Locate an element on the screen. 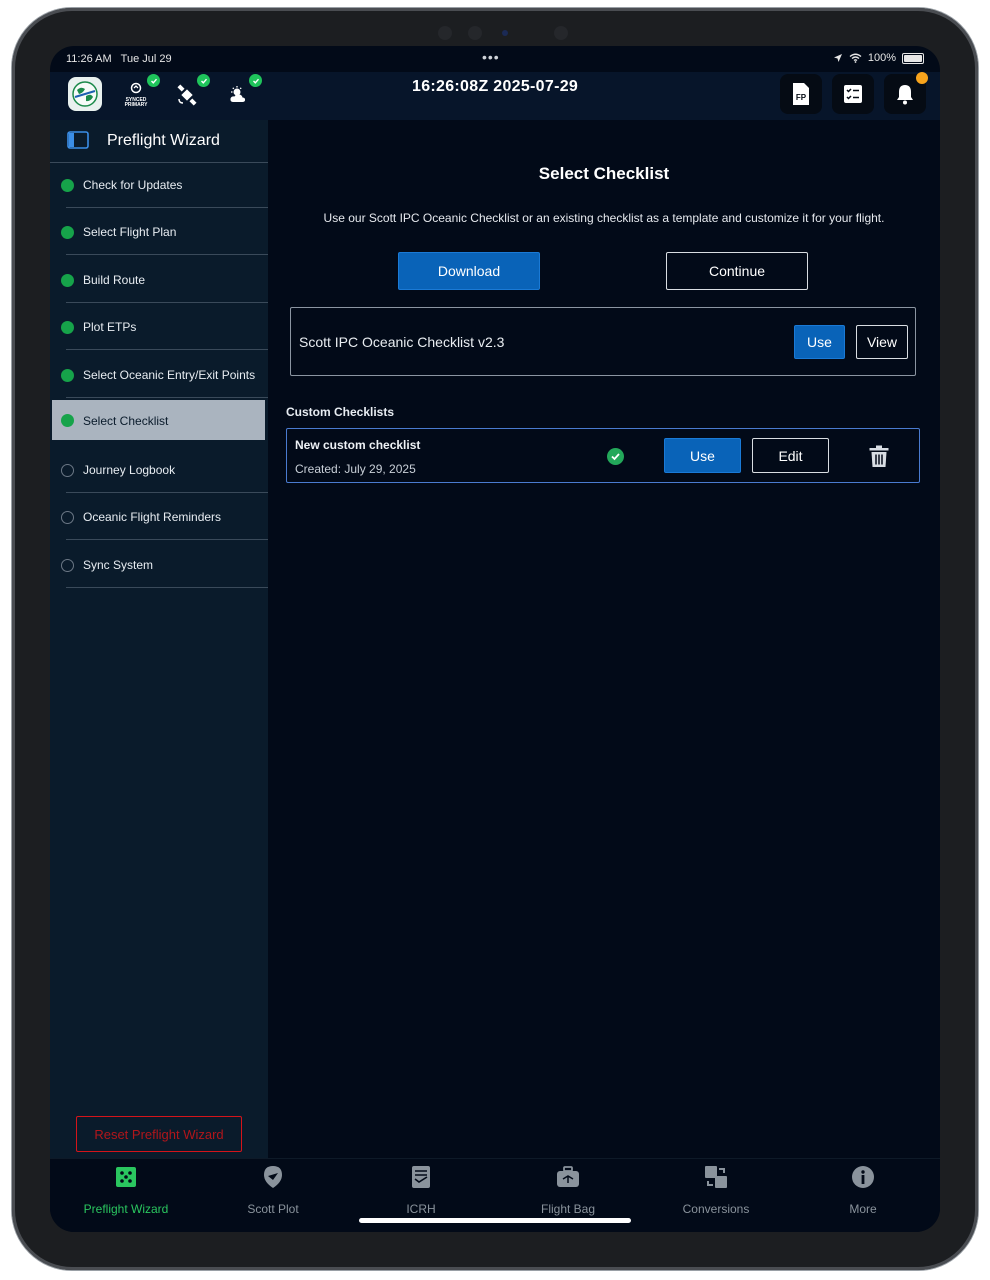 The height and width of the screenshot is (1280, 990). tab-label: Flight Bag is located at coordinates (568, 1209).